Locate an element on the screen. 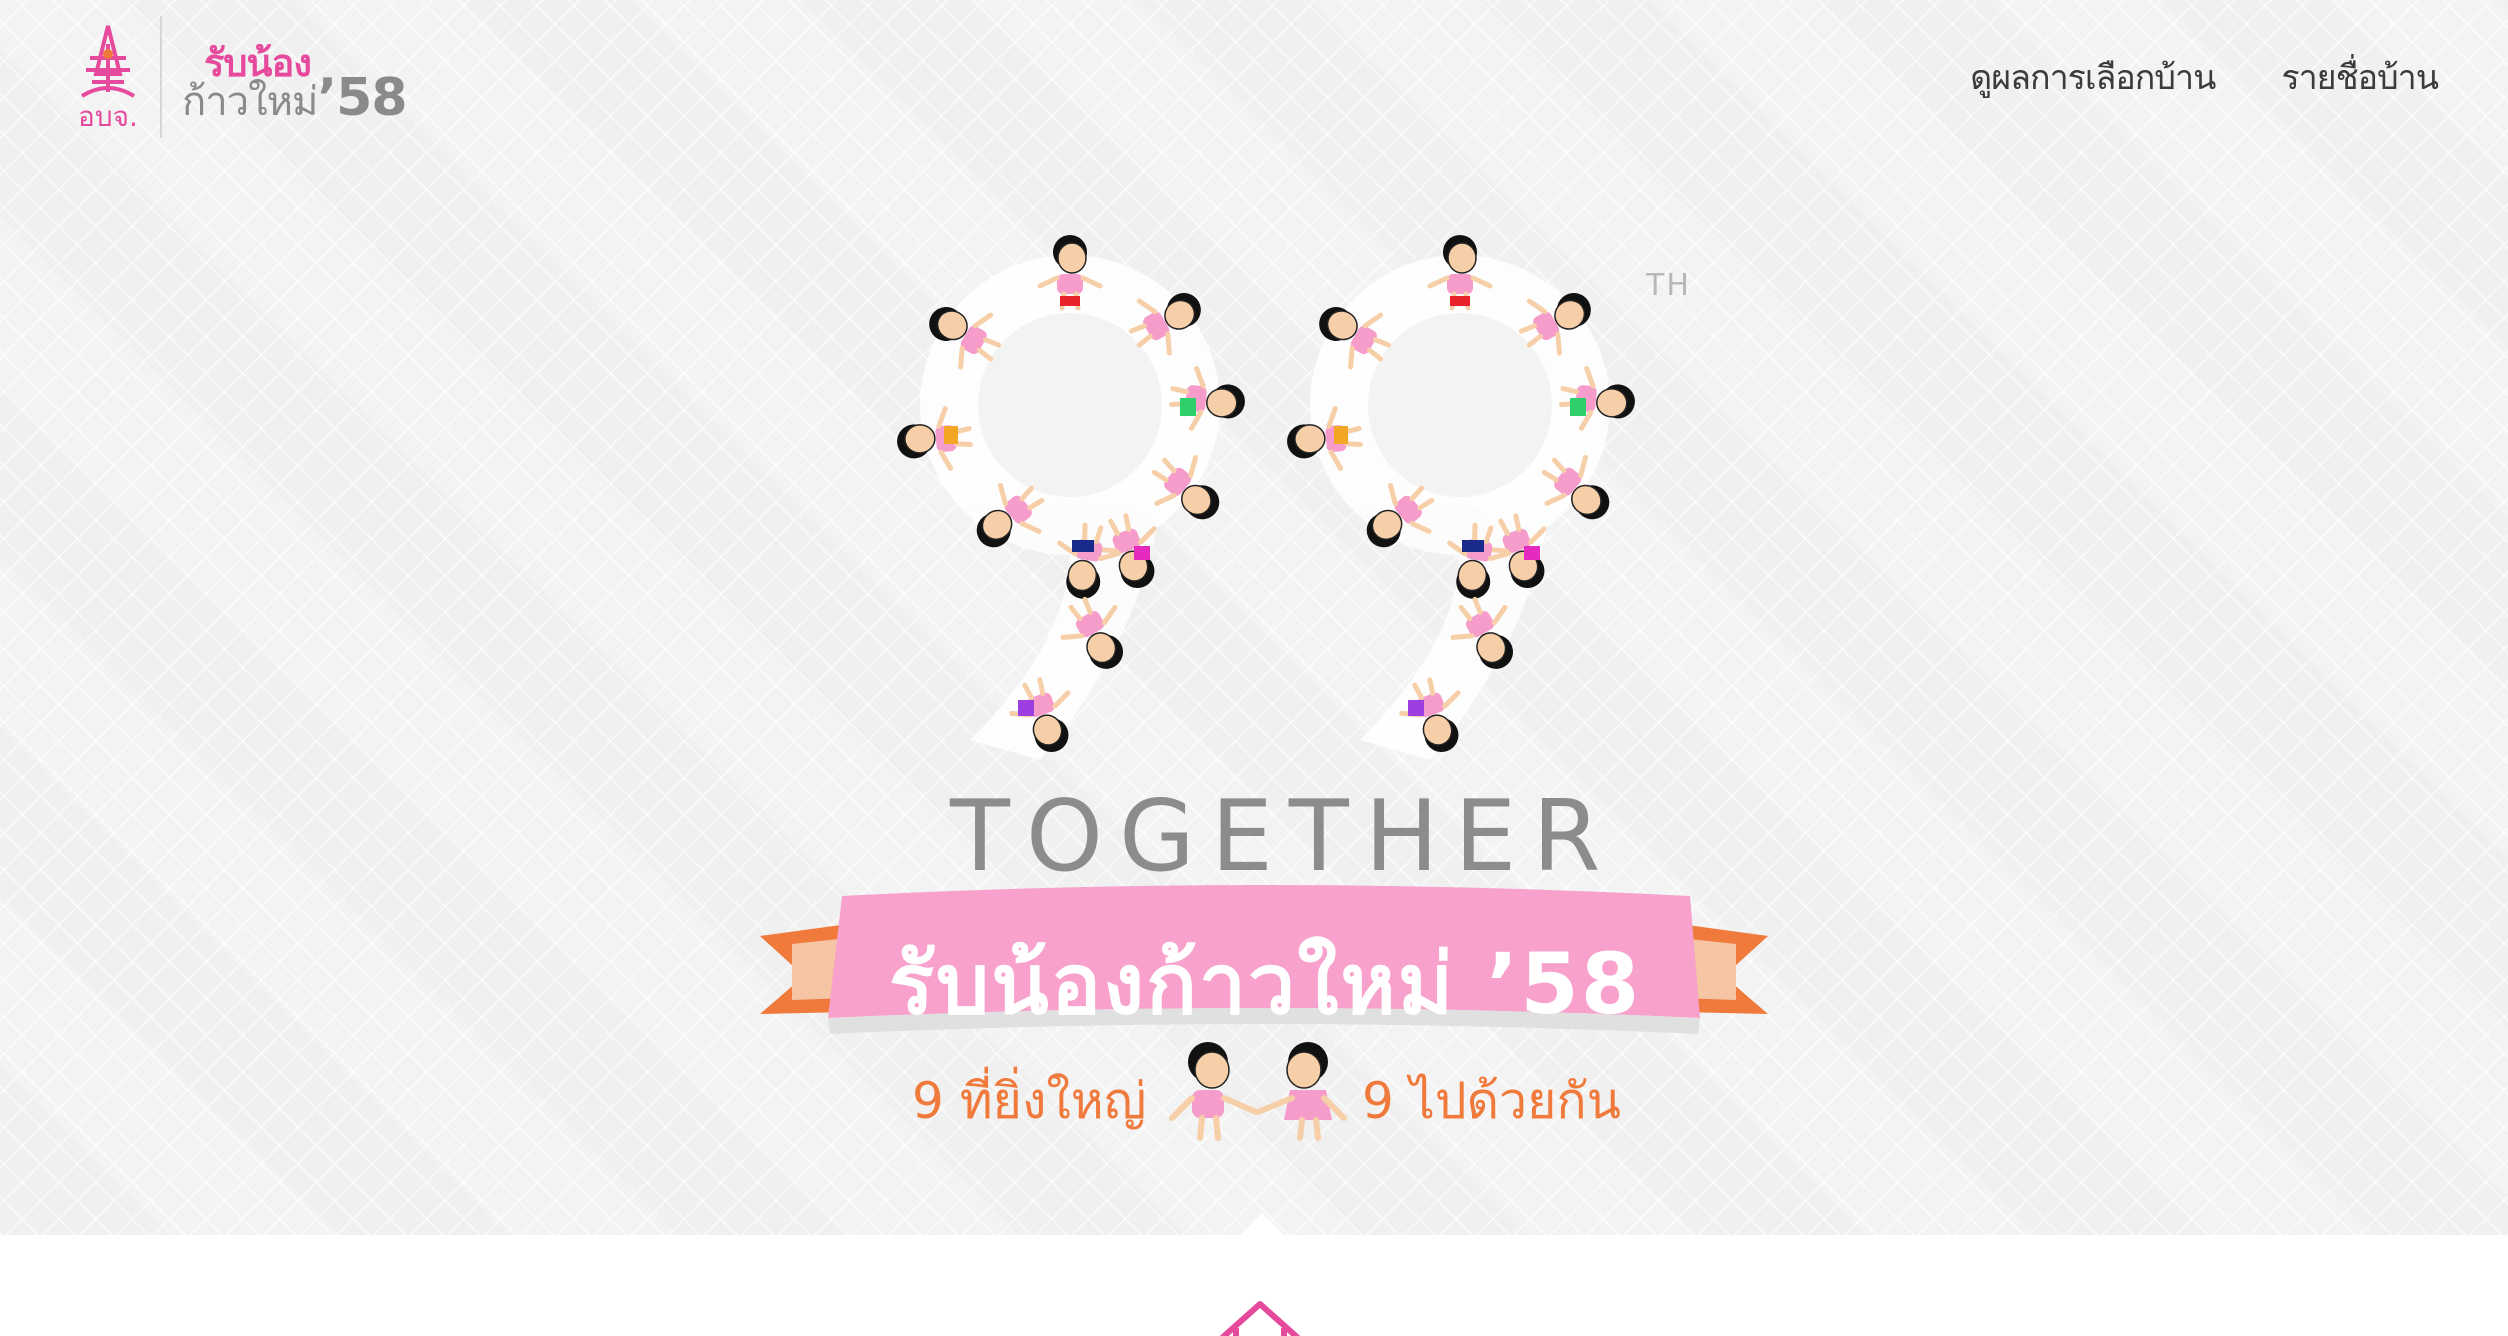 The image size is (2508, 1336). tagline-left: 9 ที่ยิ่งใหญ่ is located at coordinates (1029, 1101).